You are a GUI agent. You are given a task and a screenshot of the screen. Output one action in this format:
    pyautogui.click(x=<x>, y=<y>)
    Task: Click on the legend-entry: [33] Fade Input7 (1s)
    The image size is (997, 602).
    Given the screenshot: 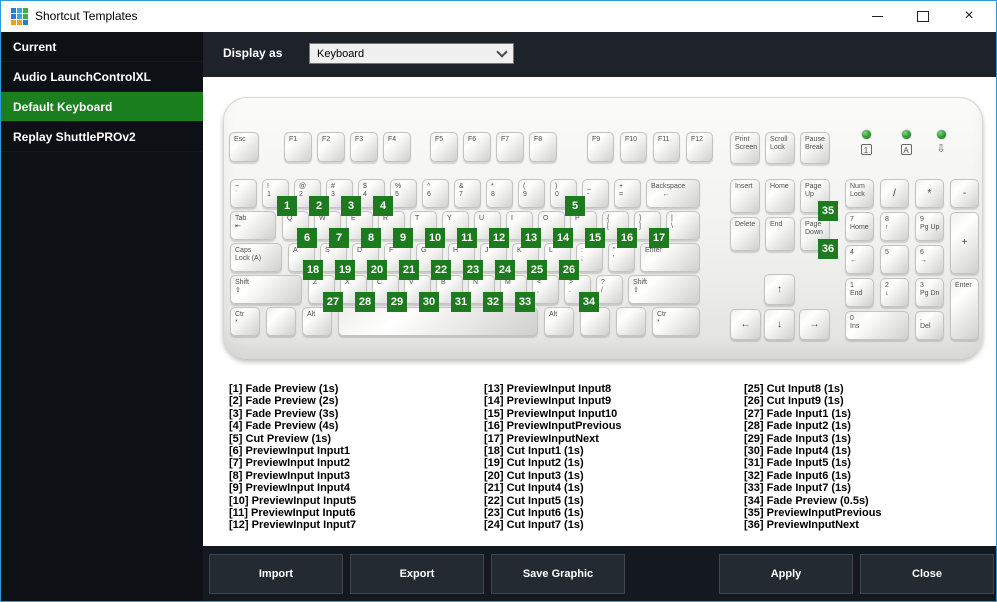 What is the action you would take?
    pyautogui.click(x=797, y=488)
    